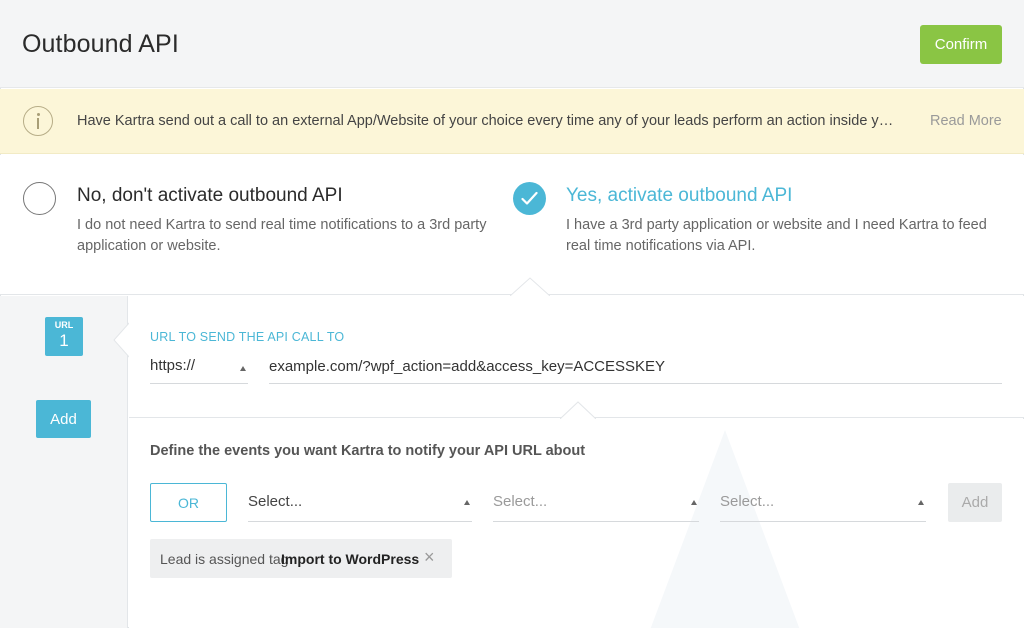 The image size is (1024, 628). Describe the element at coordinates (725, 529) in the screenshot. I see `background-triangle-decoration` at that location.